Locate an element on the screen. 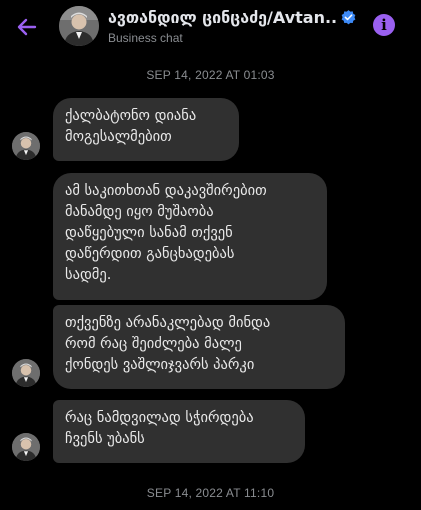  message-text-line: დაწერდით განცხადებას is located at coordinates (150, 254).